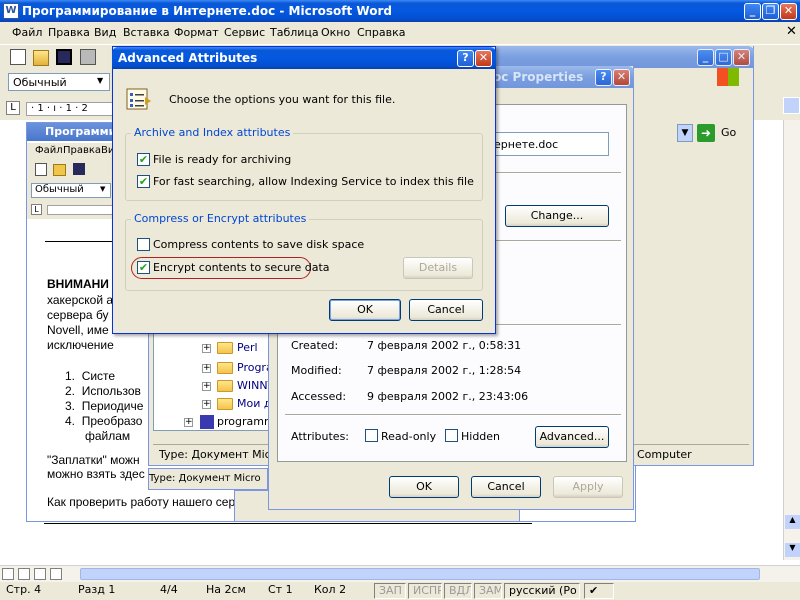 This screenshot has width=800, height=600. Describe the element at coordinates (40, 574) in the screenshot. I see `view-print-icon` at that location.